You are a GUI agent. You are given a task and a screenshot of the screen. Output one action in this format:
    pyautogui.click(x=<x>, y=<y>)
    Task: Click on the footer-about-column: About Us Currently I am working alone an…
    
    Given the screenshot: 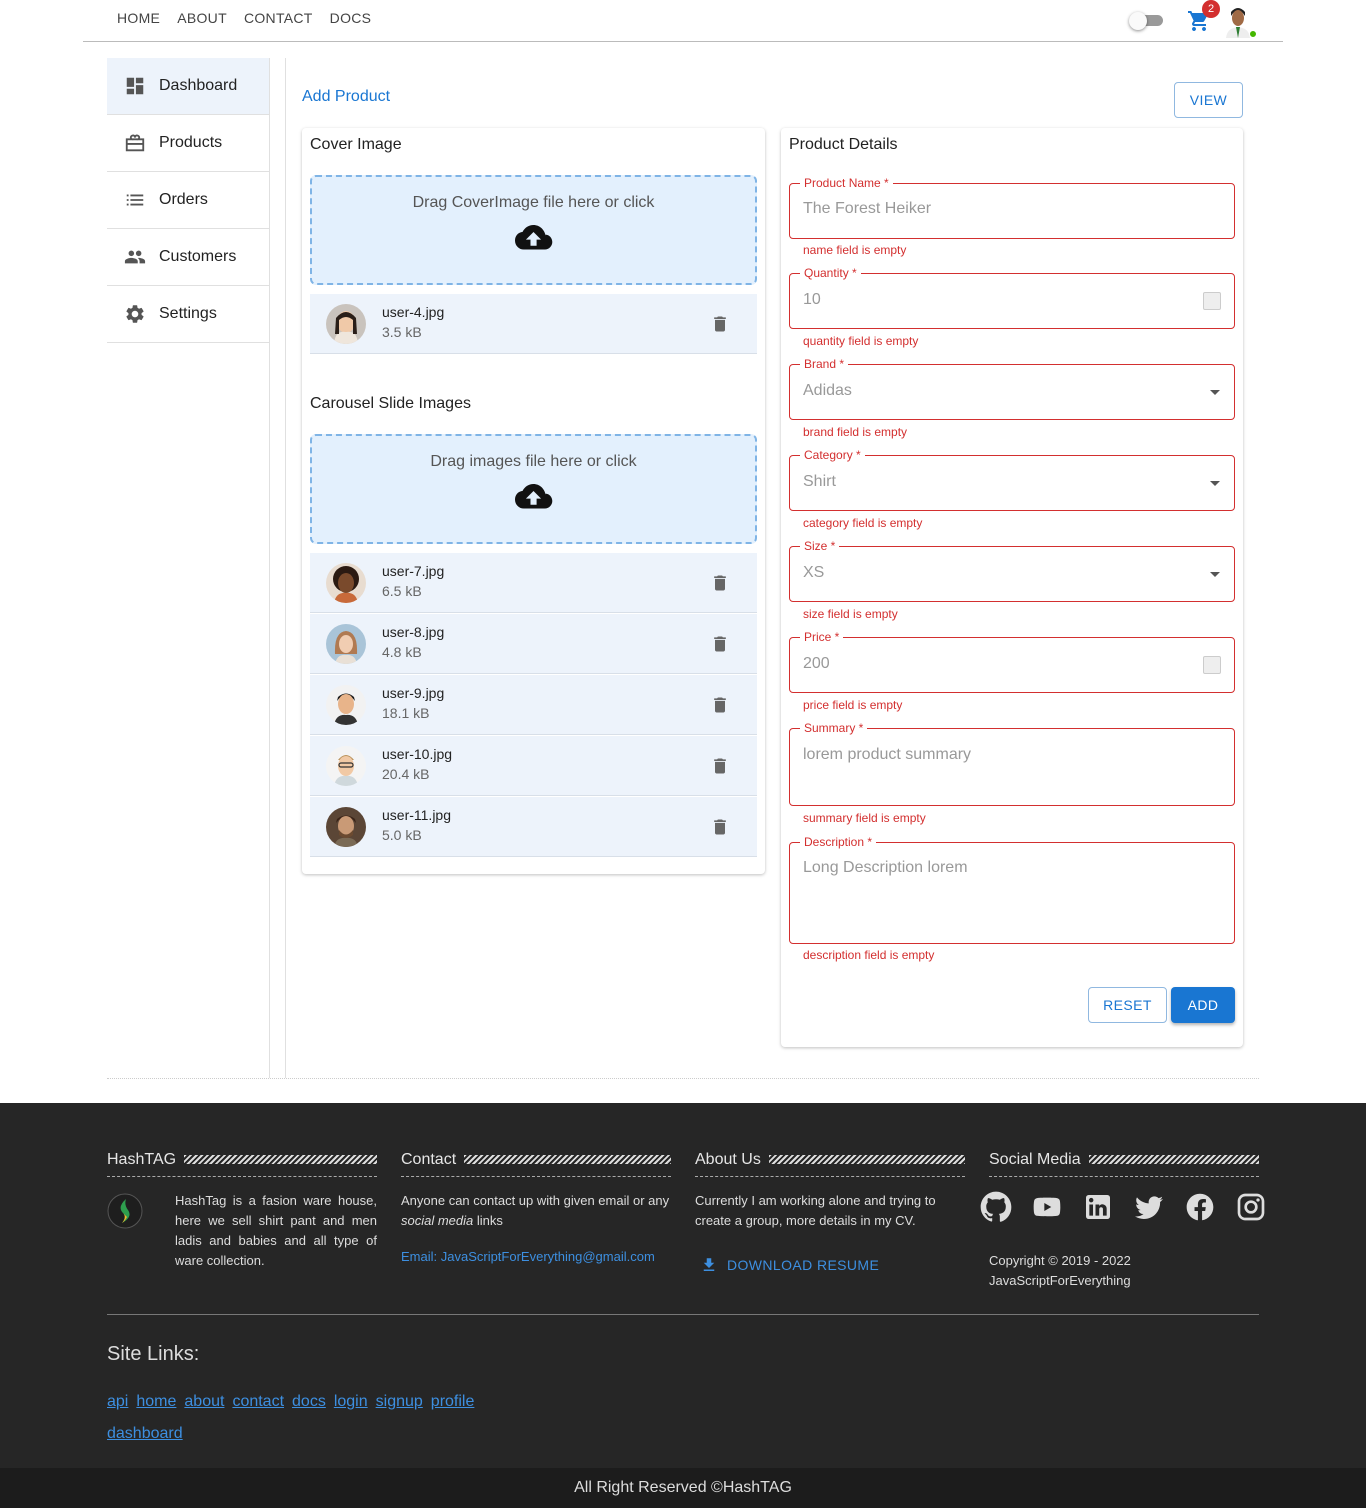 What is the action you would take?
    pyautogui.click(x=830, y=1208)
    